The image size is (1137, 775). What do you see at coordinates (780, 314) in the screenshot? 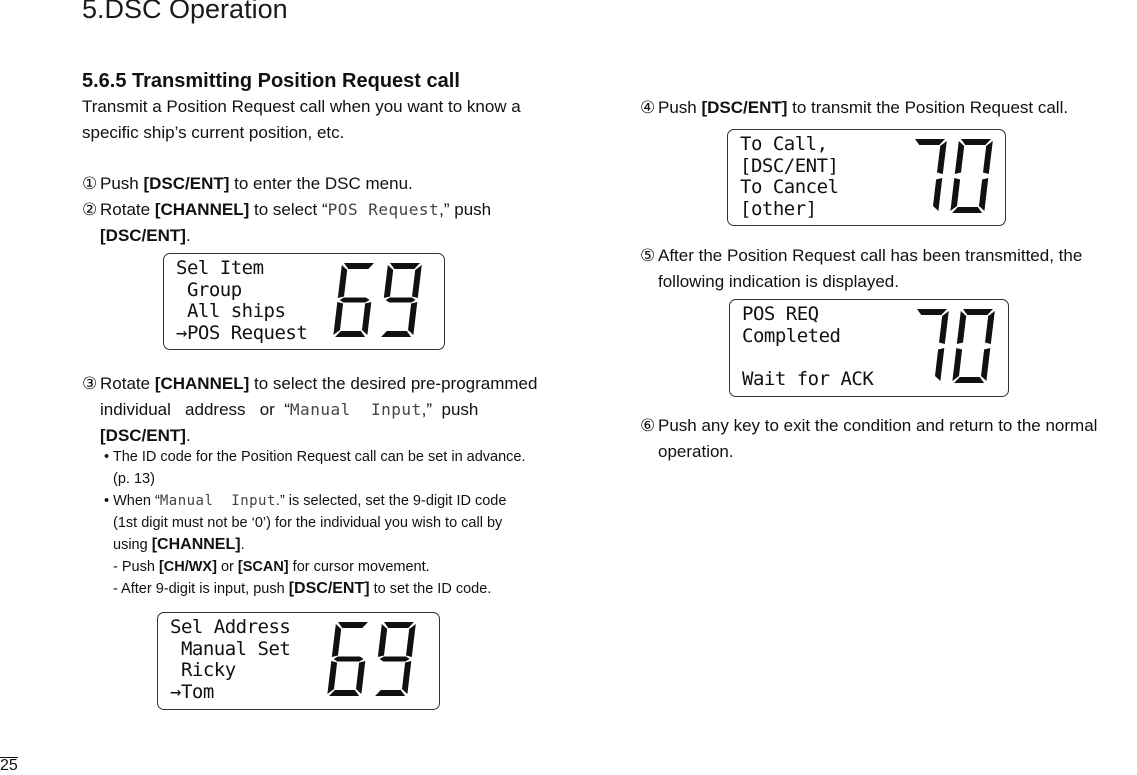
I see `lcd-line: POS REQ` at bounding box center [780, 314].